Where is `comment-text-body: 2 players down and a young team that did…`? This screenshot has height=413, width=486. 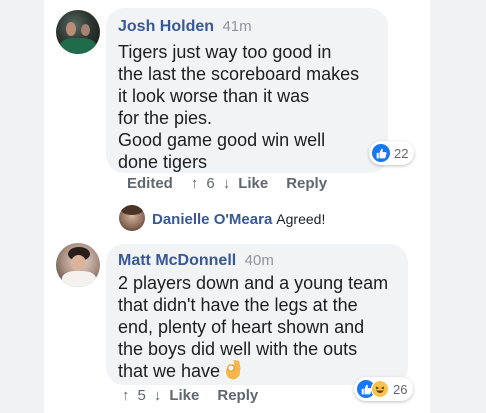
comment-text-body: 2 players down and a young team that did… is located at coordinates (253, 327).